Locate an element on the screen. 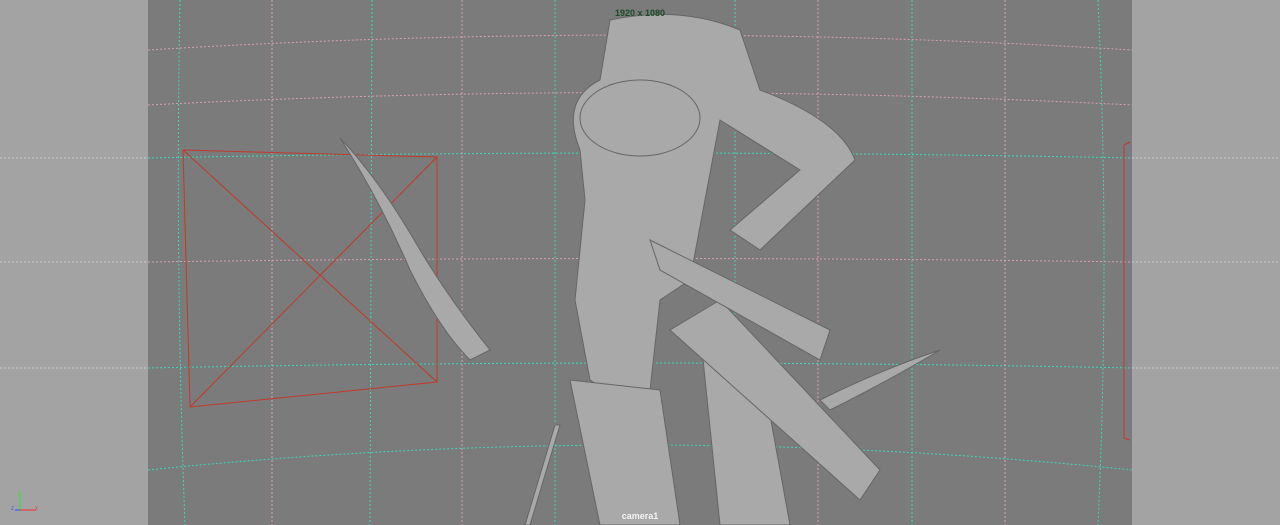  axis-orientation-icon: y x z is located at coordinates (24, 501).